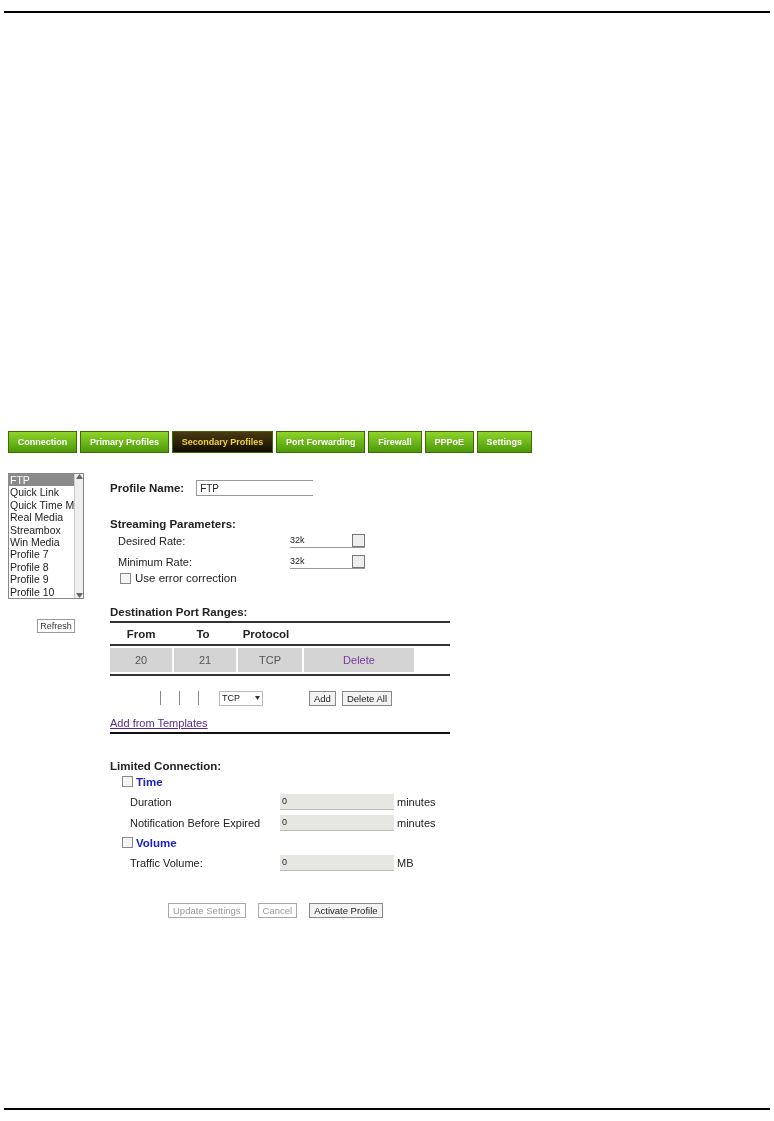 The image size is (774, 1121). What do you see at coordinates (270, 660) in the screenshot?
I see `table-cell: TCP` at bounding box center [270, 660].